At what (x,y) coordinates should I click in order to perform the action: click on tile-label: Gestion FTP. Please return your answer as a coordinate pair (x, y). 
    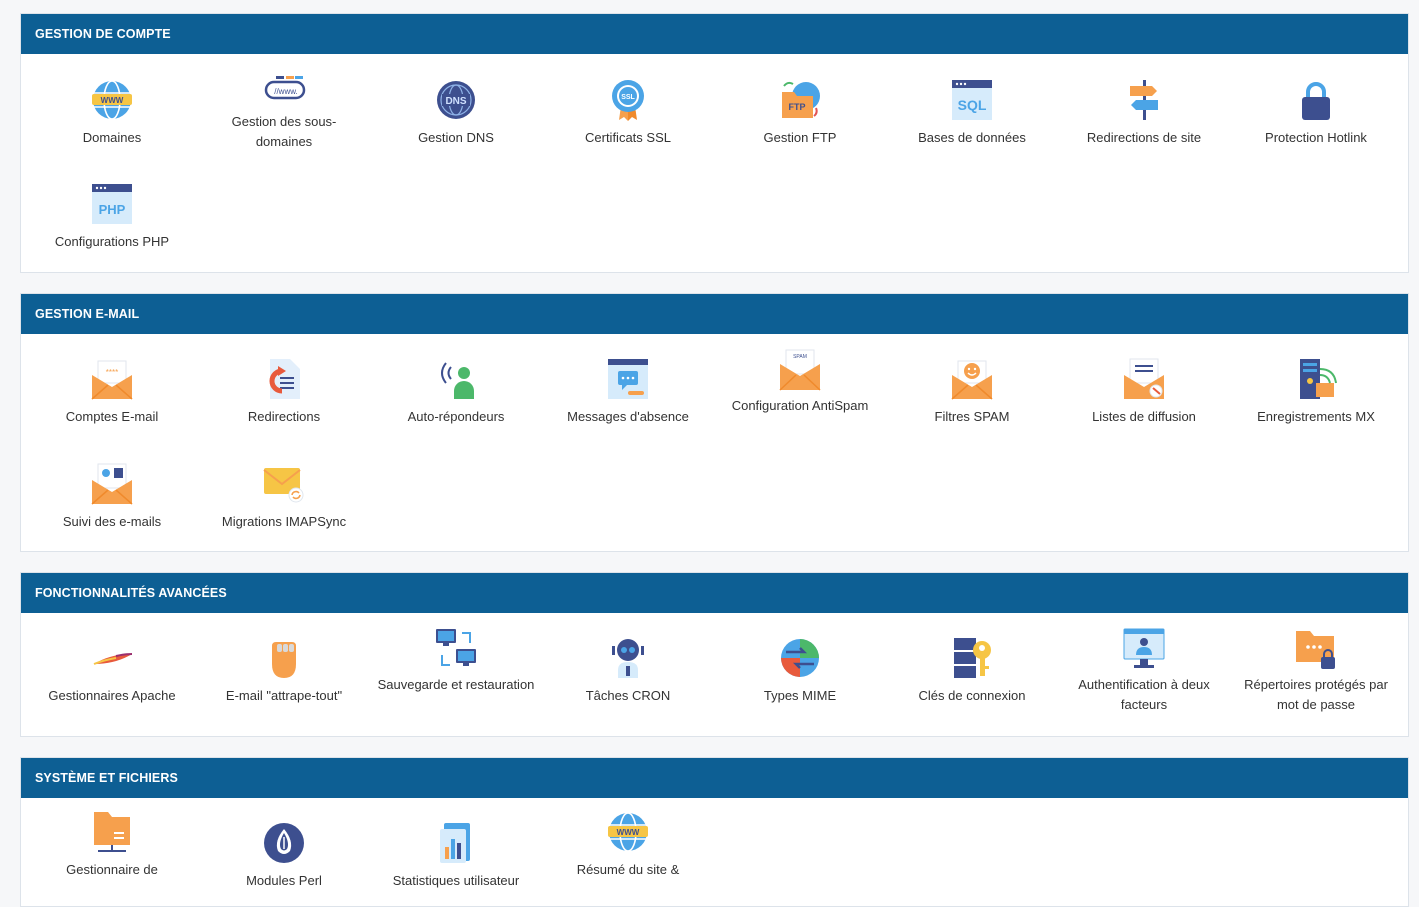
    Looking at the image, I should click on (800, 137).